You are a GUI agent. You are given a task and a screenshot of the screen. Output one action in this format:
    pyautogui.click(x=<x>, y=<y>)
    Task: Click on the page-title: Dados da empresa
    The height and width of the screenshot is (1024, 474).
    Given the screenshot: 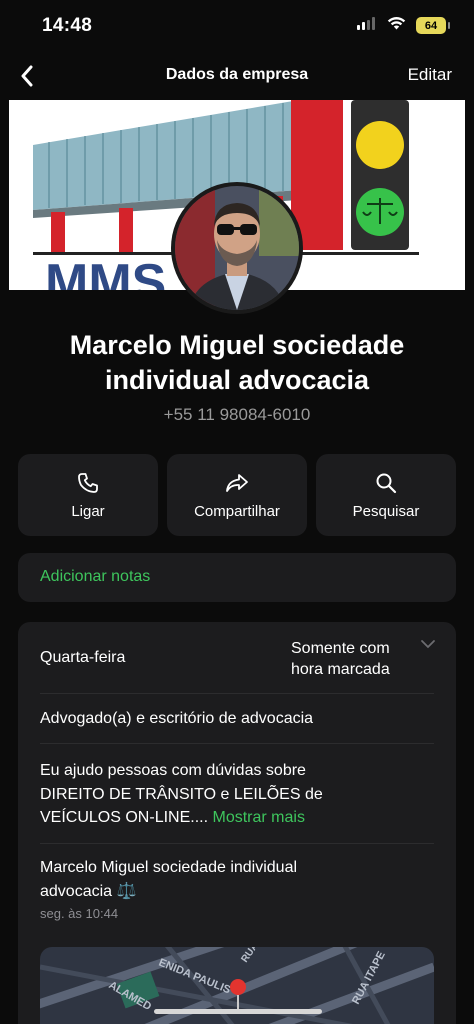 What is the action you would take?
    pyautogui.click(x=237, y=74)
    